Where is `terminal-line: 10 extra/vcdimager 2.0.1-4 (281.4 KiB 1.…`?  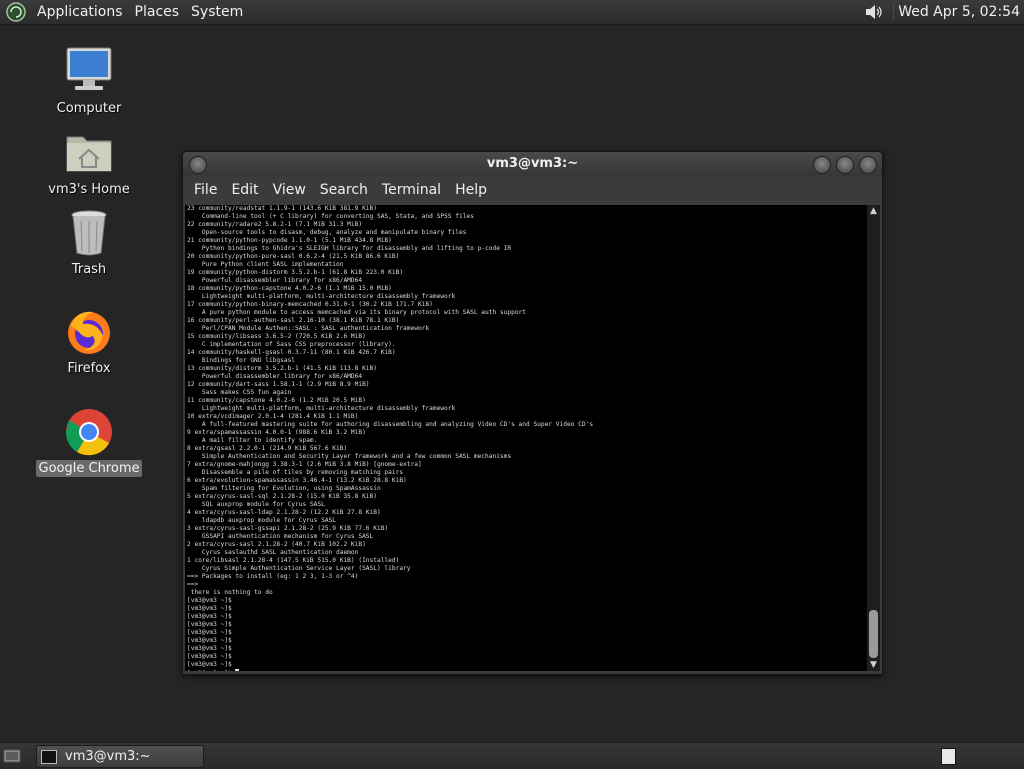
terminal-line: 10 extra/vcdimager 2.0.1-4 (281.4 KiB 1.… is located at coordinates (273, 416).